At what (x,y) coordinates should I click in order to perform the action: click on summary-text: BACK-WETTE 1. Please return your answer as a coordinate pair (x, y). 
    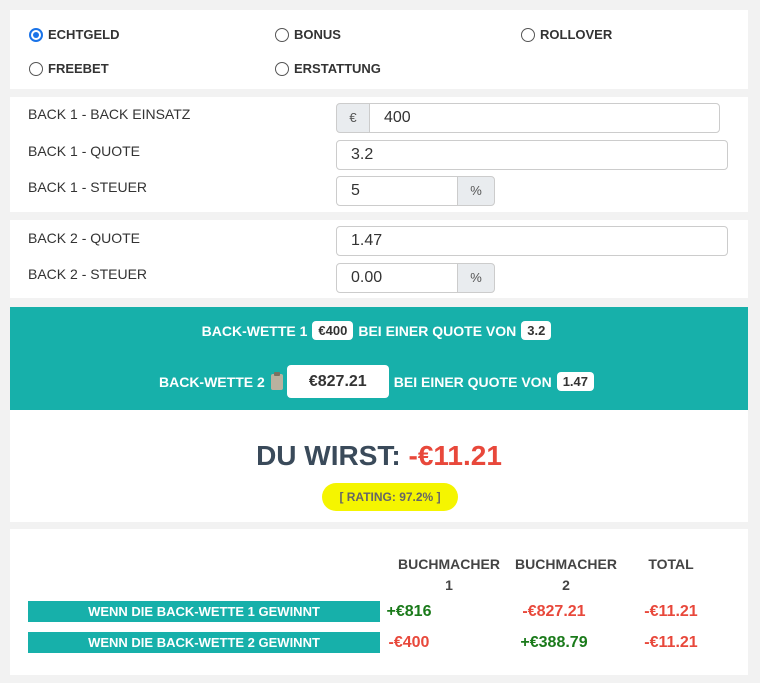
    Looking at the image, I should click on (254, 330).